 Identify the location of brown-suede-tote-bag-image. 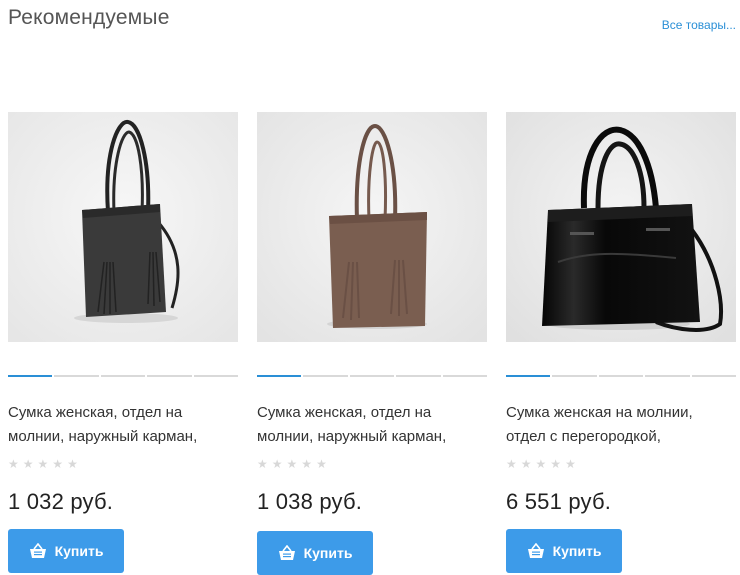
(372, 227).